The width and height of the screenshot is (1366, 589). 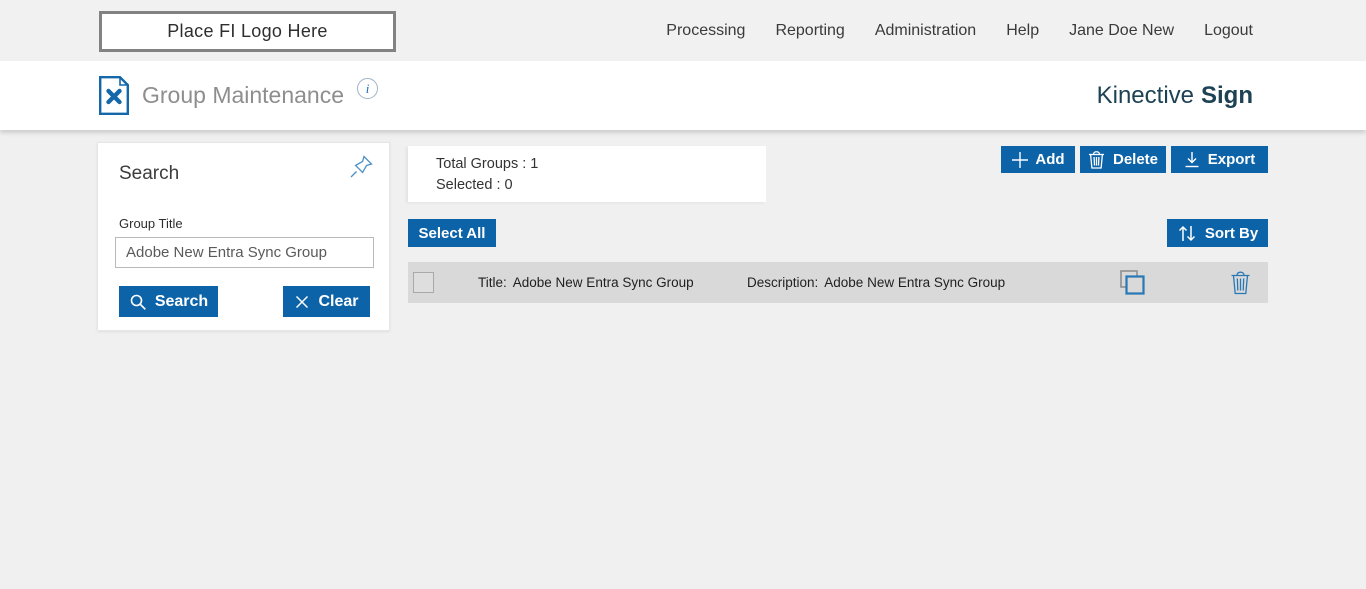 I want to click on delete-button-label: Delete, so click(x=1135, y=159).